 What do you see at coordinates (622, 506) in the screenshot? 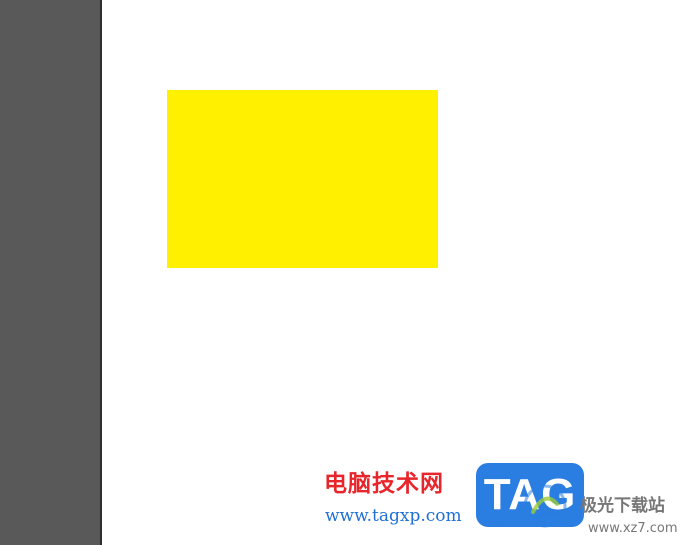
I see `watermark-download-site-name: 极光下载站` at bounding box center [622, 506].